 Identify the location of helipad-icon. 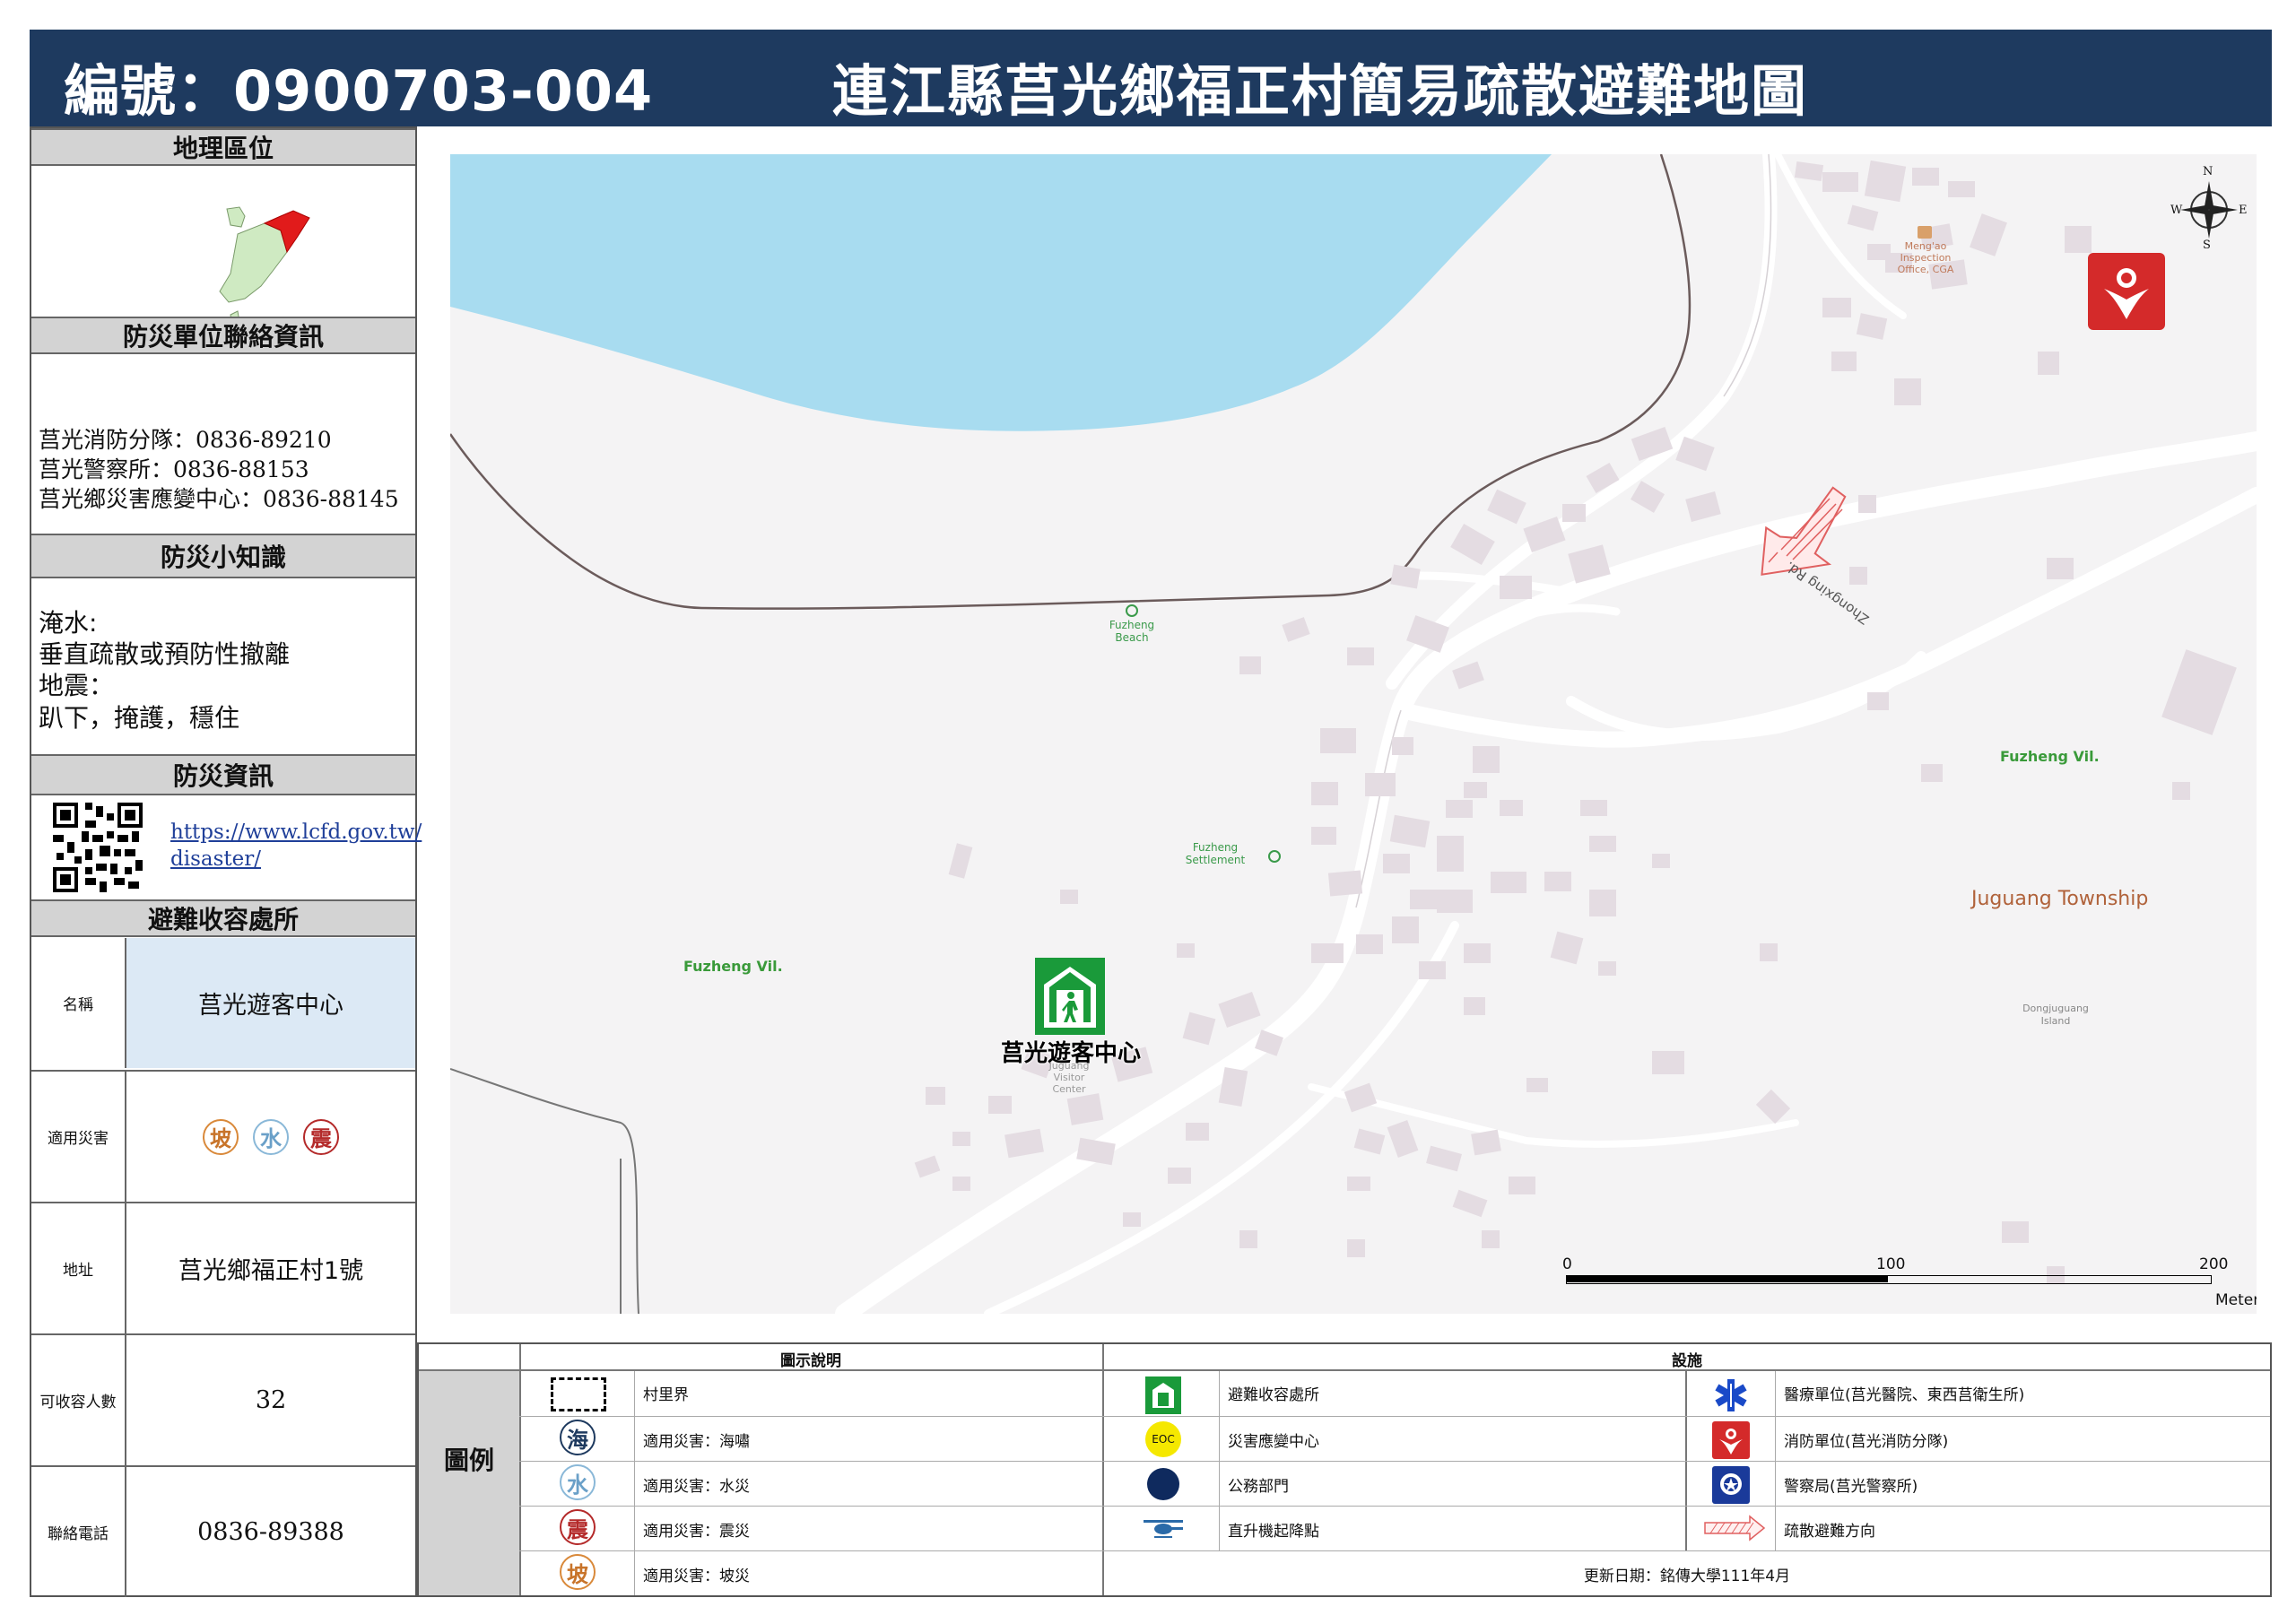
(1163, 1529).